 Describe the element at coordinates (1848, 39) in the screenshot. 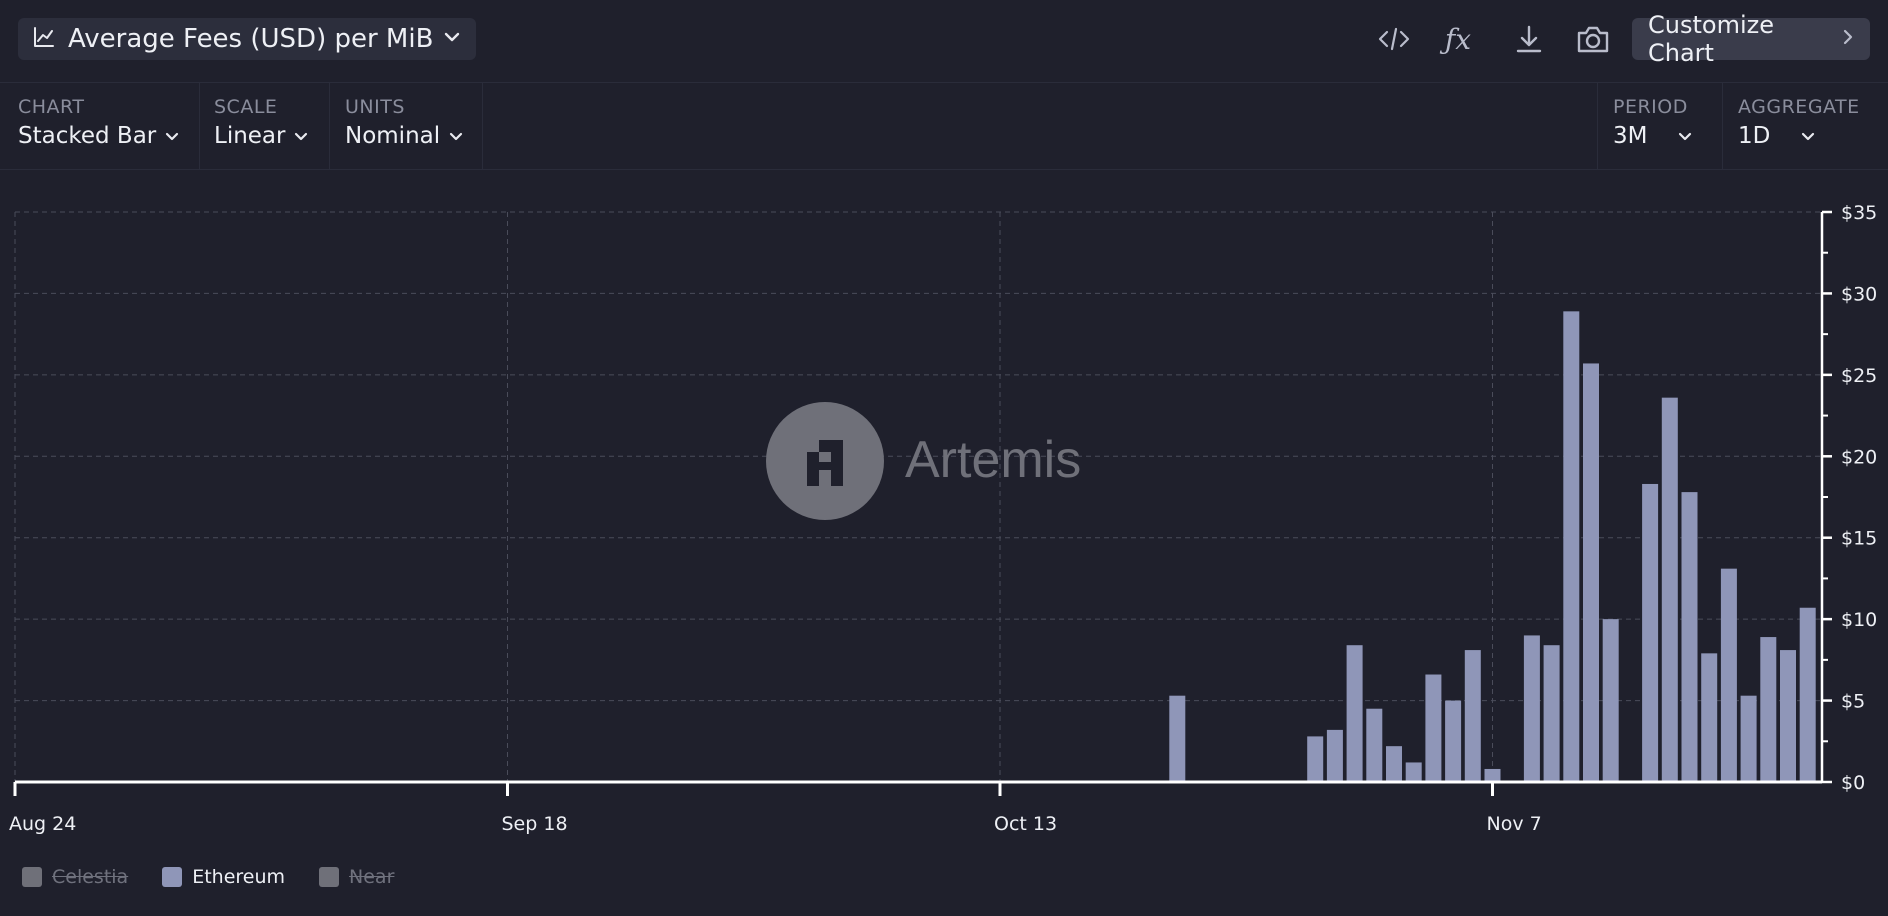

I see `chevron-right-icon` at that location.